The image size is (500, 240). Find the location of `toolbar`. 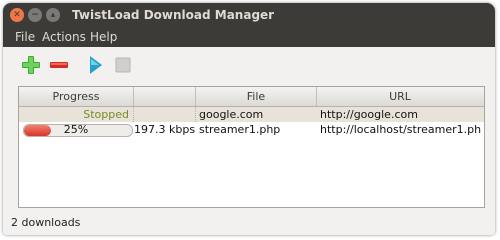

toolbar is located at coordinates (249, 65).